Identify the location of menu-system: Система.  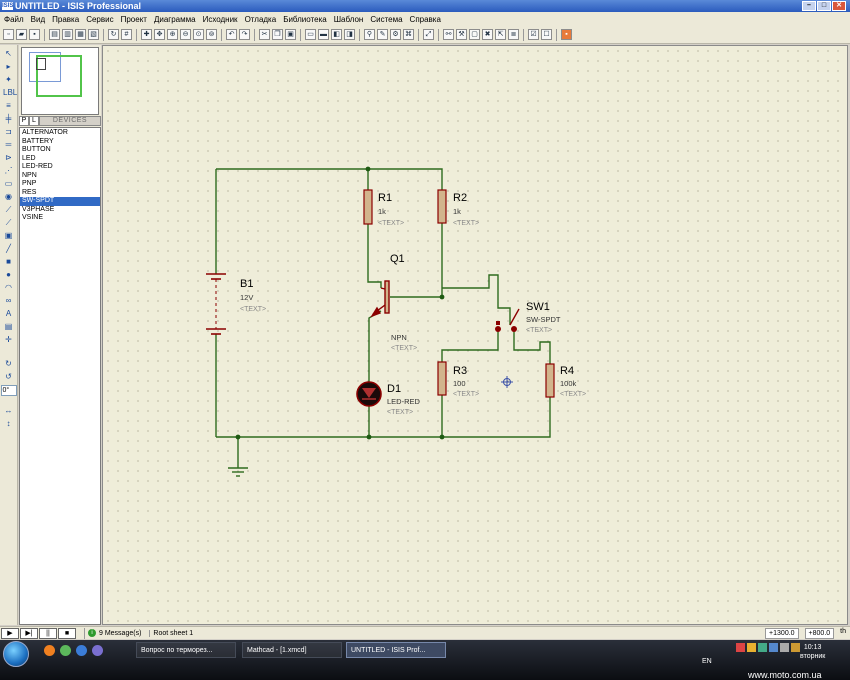
(386, 19).